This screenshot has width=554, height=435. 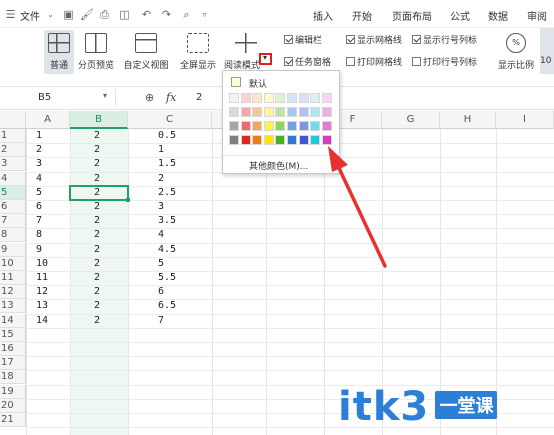 I want to click on table-cell: 4.5, so click(x=167, y=250).